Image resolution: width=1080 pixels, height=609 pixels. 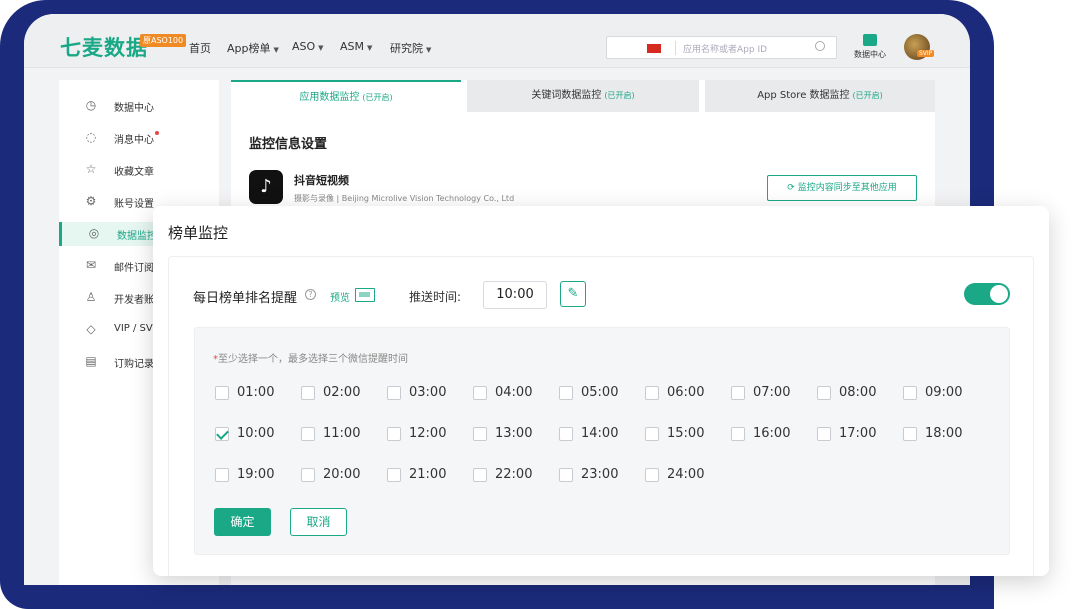 I want to click on nav-home: 首页, so click(x=200, y=48).